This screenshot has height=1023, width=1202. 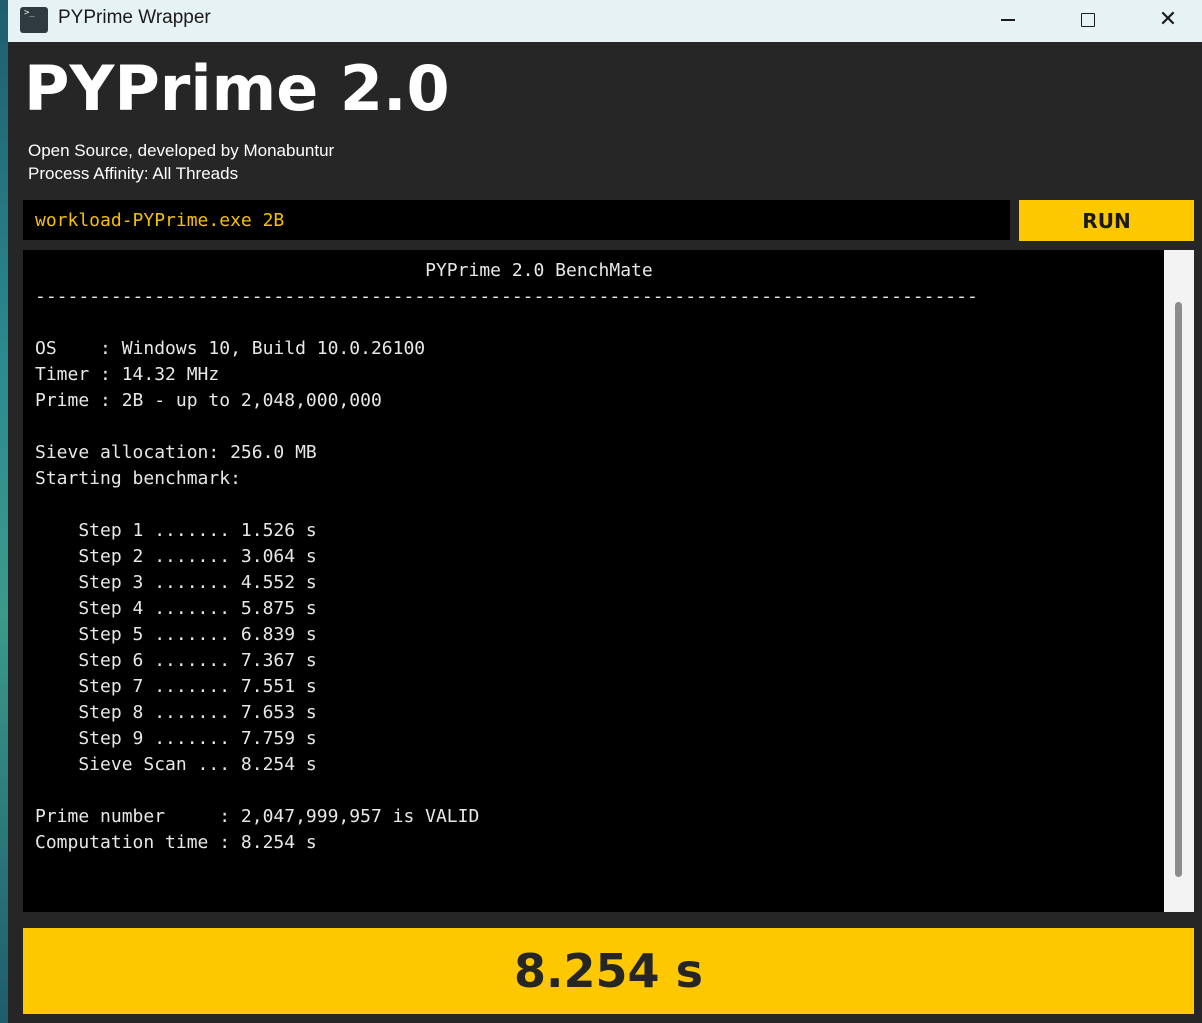 I want to click on console-scrollbar, so click(x=1179, y=581).